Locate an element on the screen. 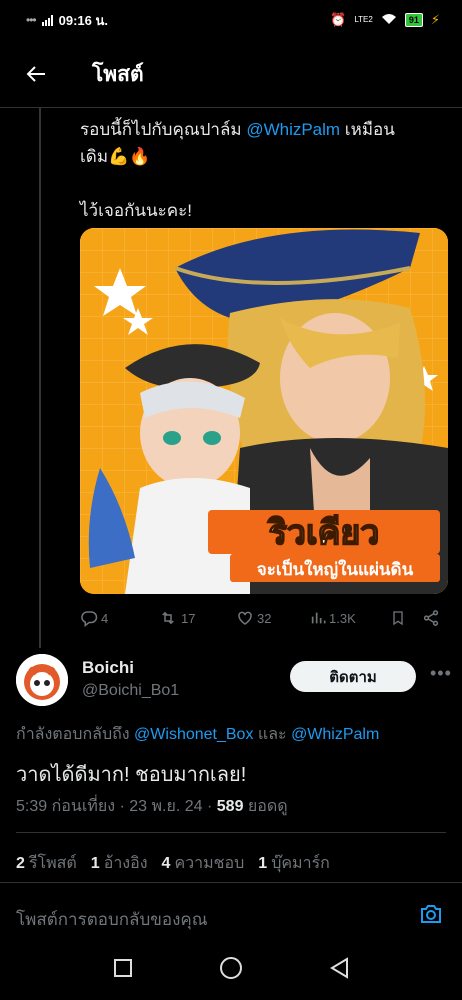  stat-reposts: 2 รีโพสต์ is located at coordinates (46, 863).